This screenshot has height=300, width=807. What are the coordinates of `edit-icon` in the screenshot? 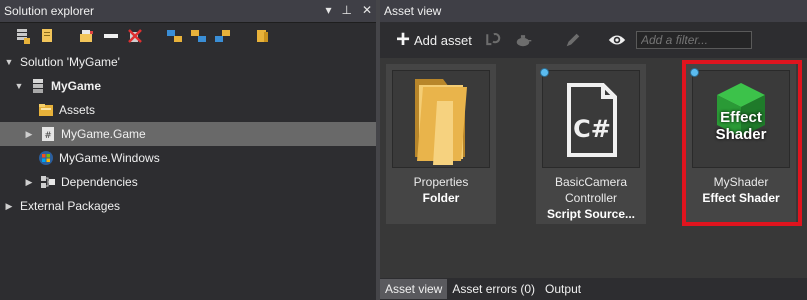 It's located at (573, 40).